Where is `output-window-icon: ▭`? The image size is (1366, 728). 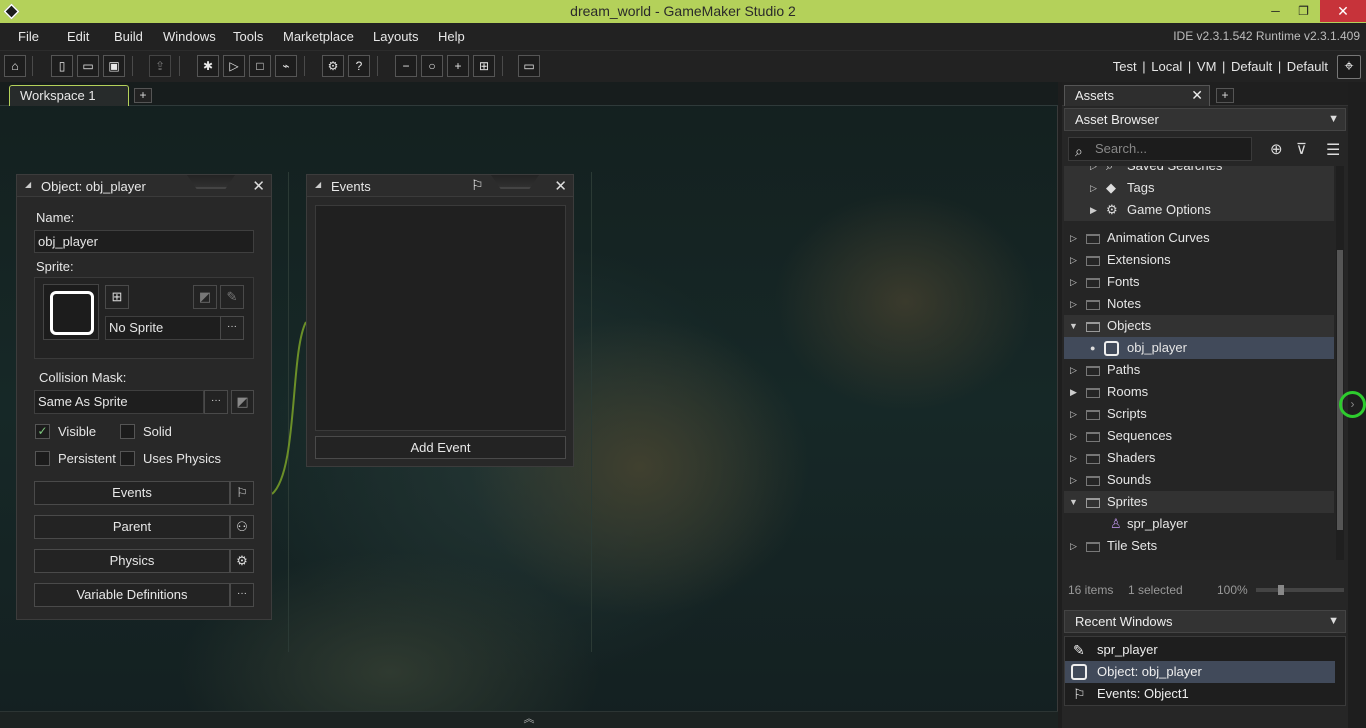
output-window-icon: ▭ is located at coordinates (529, 66).